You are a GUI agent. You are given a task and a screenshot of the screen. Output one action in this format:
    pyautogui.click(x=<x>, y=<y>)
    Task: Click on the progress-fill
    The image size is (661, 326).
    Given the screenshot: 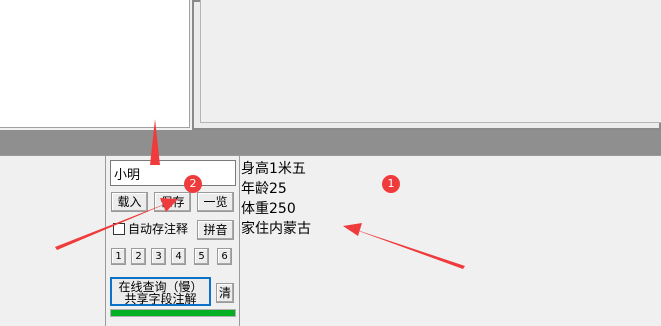 What is the action you would take?
    pyautogui.click(x=173, y=313)
    